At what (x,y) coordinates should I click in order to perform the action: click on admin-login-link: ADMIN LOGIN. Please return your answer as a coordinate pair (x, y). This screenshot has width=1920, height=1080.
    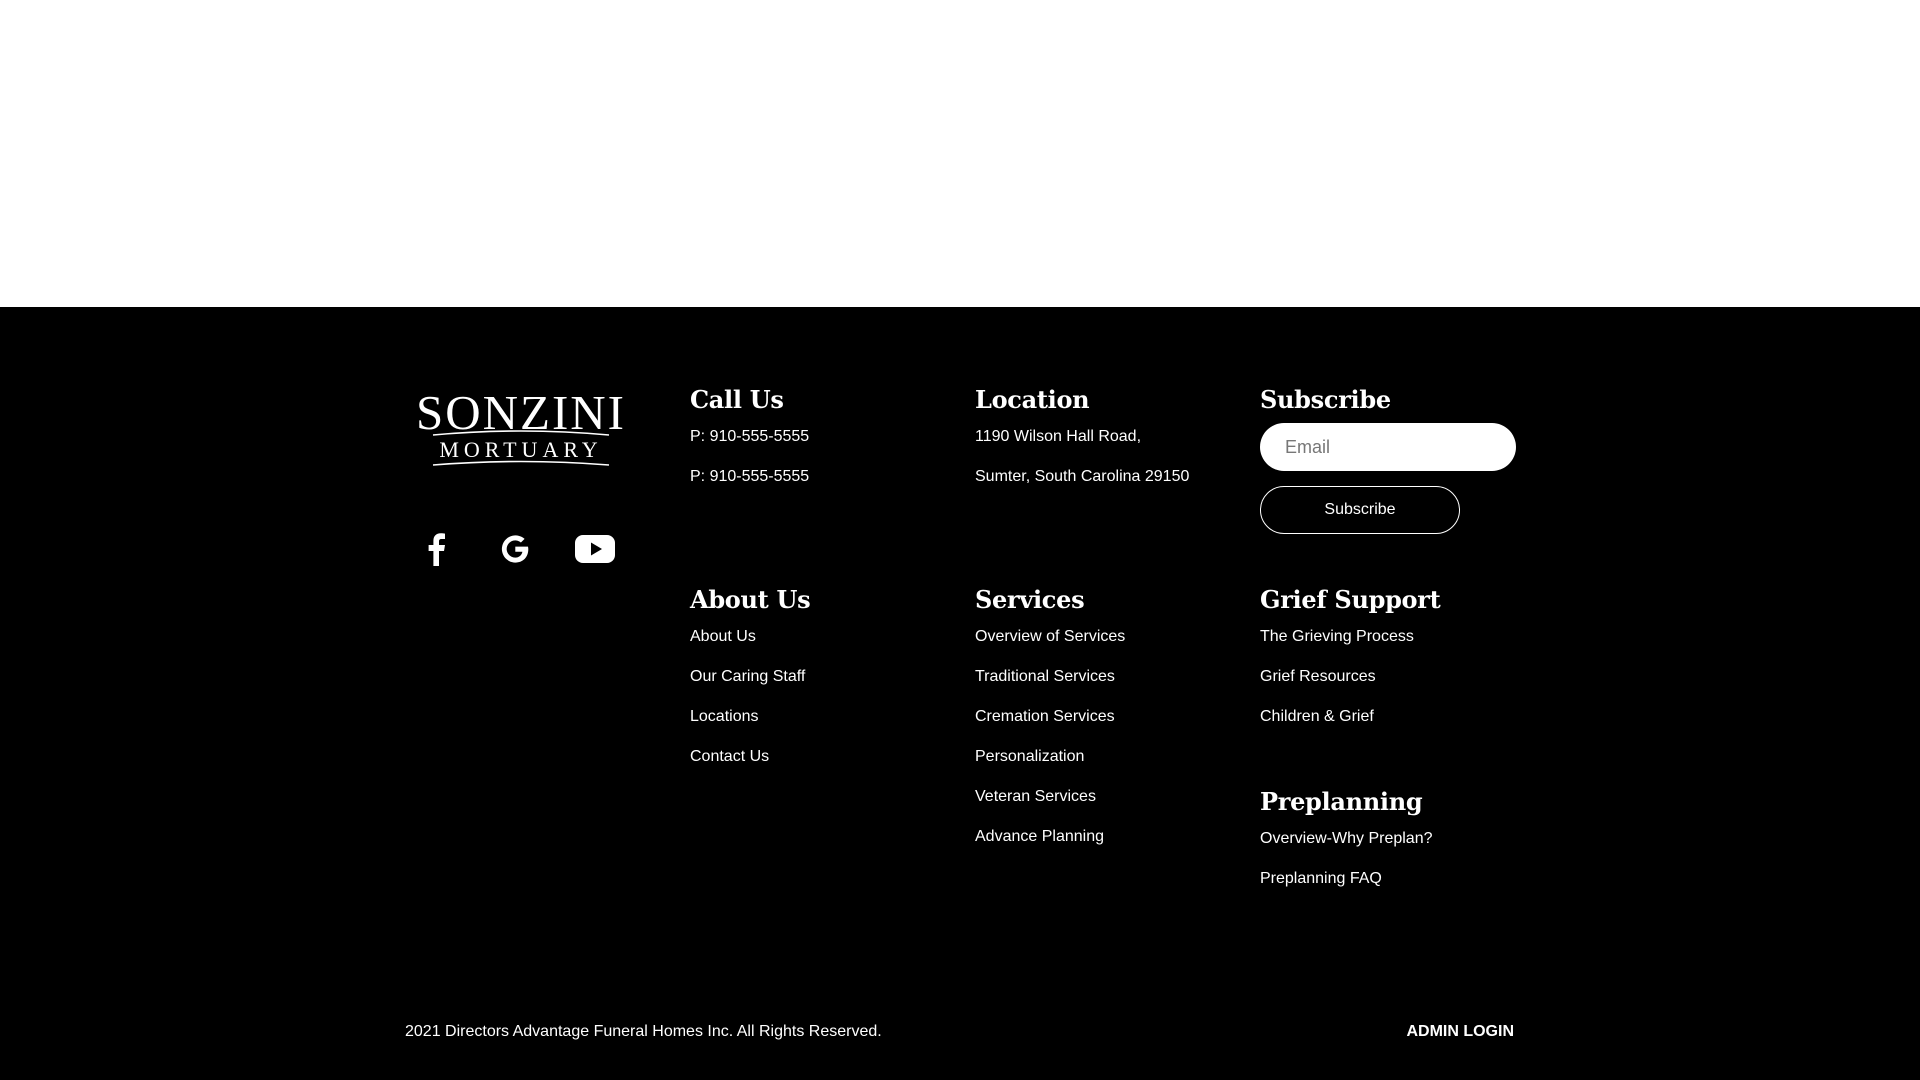
    Looking at the image, I should click on (1460, 1032).